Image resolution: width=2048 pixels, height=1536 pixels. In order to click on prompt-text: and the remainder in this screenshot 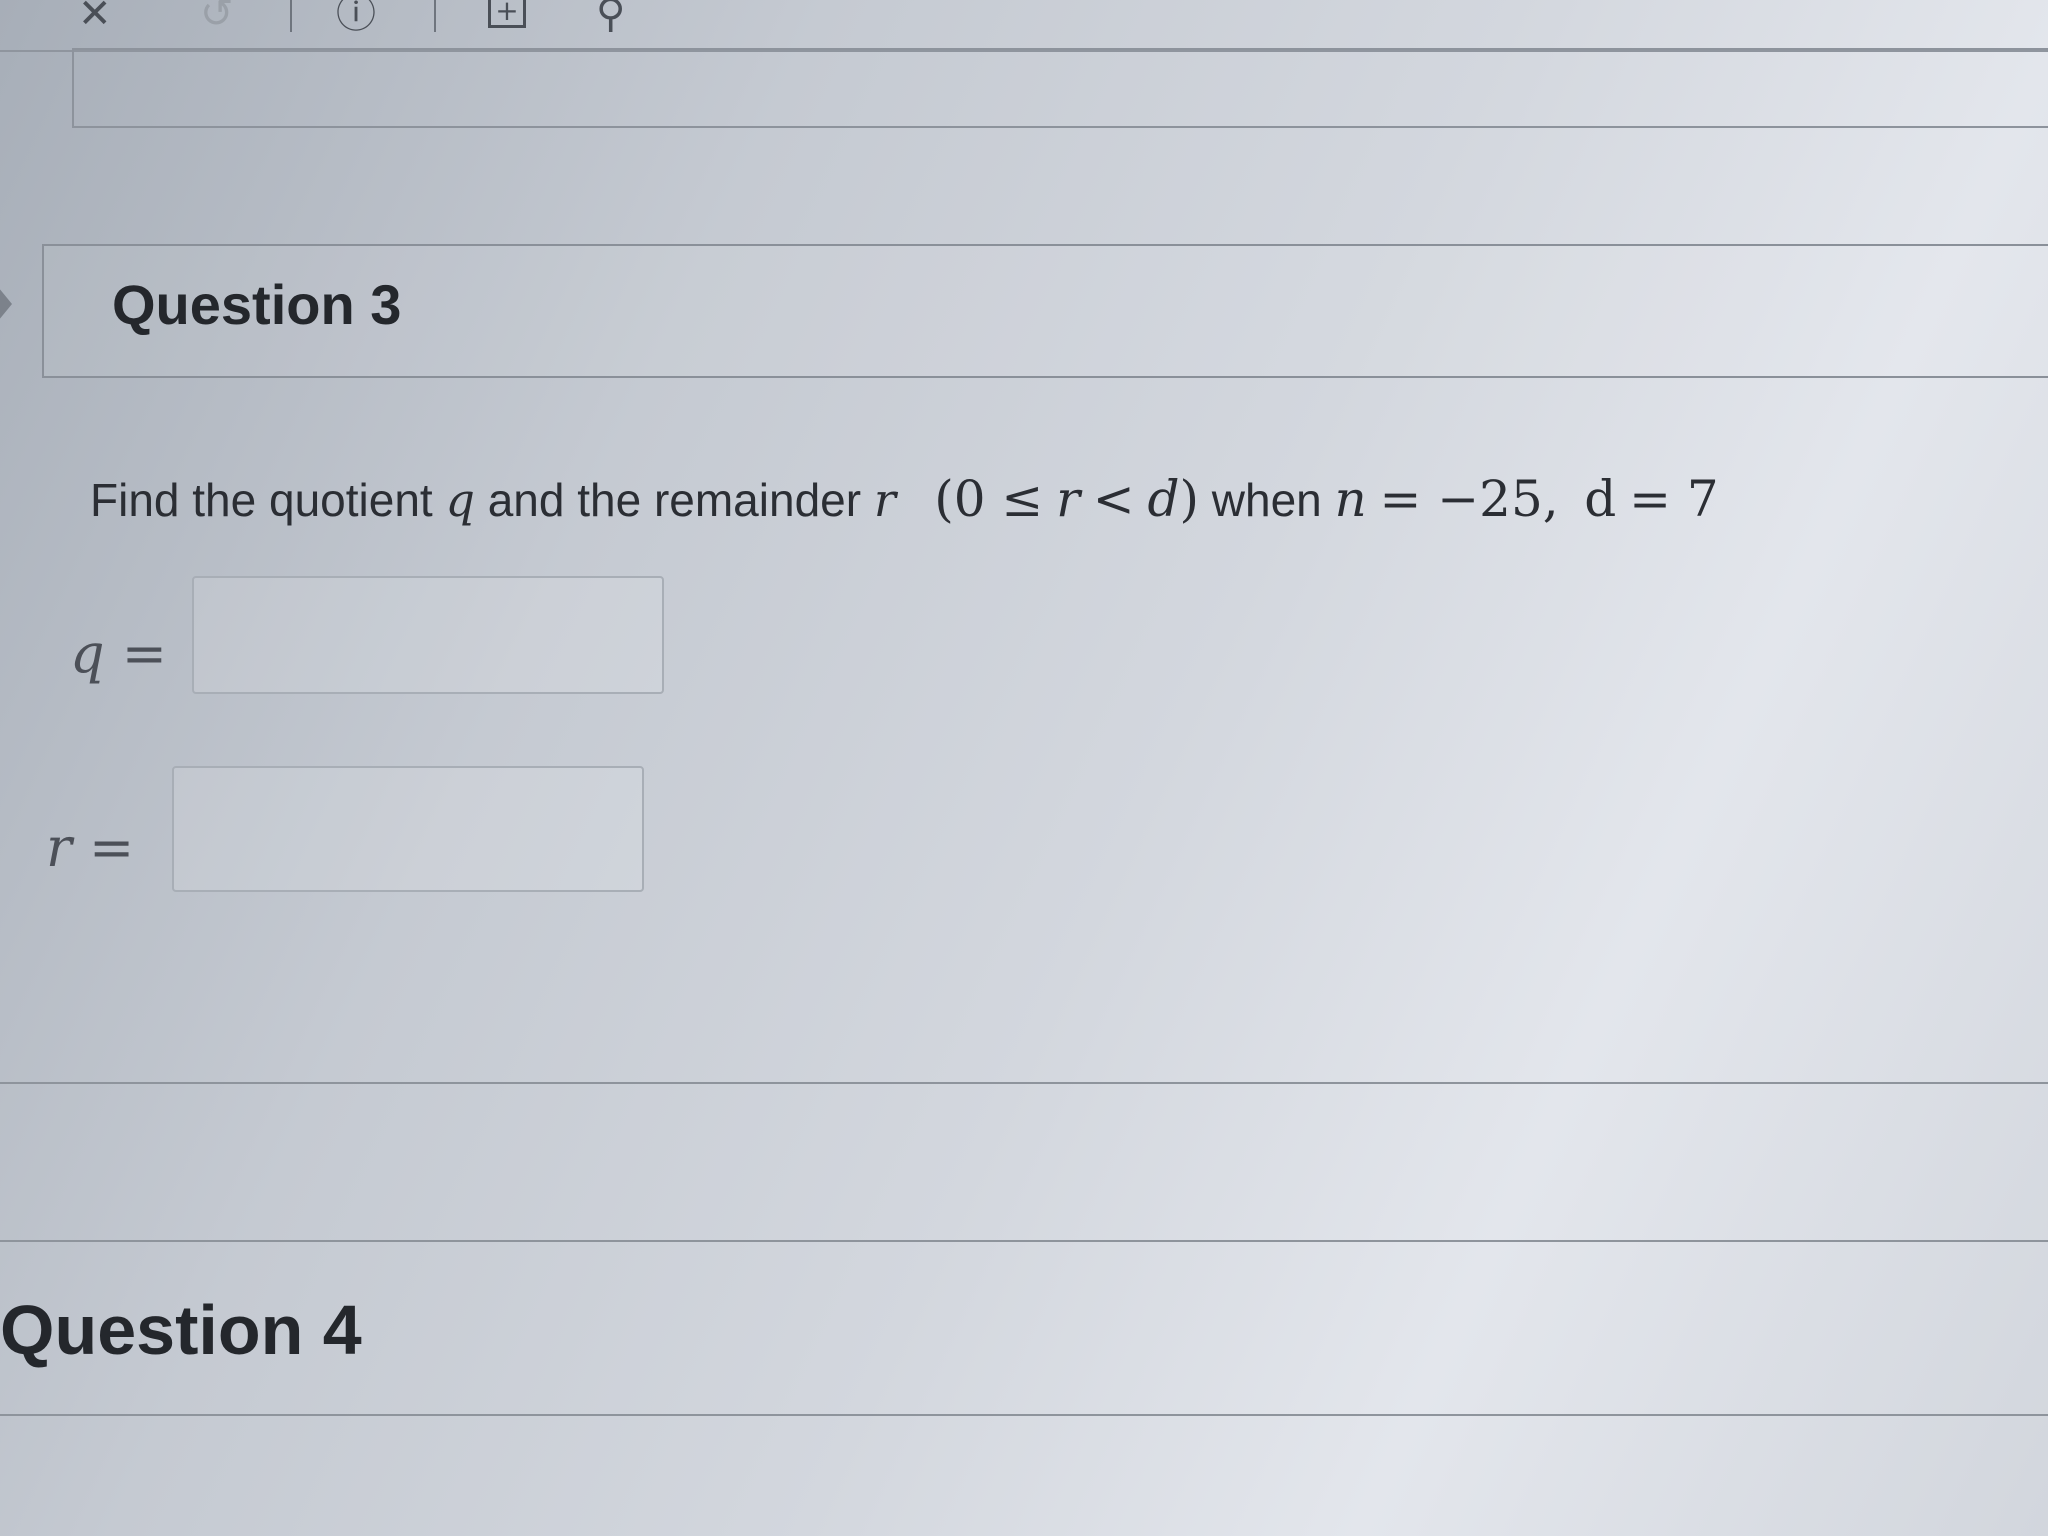, I will do `click(674, 500)`.